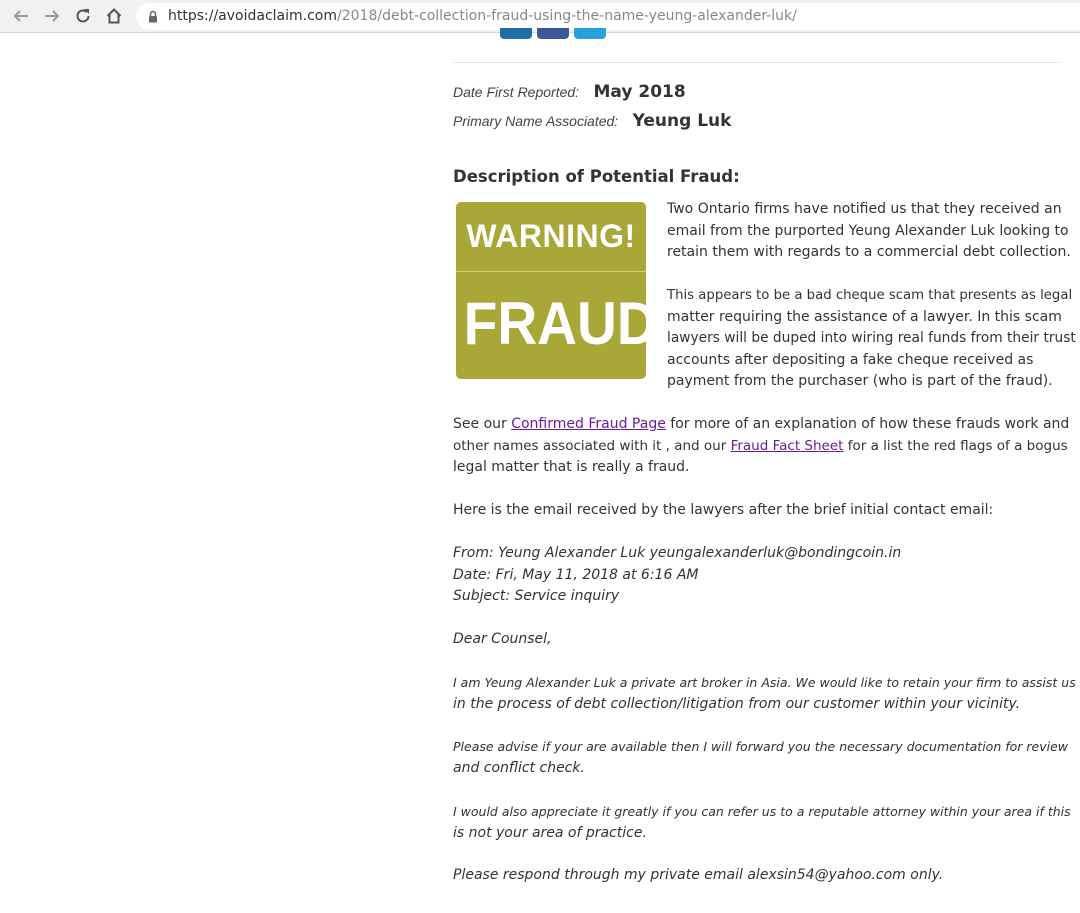 The image size is (1080, 913). Describe the element at coordinates (502, 639) in the screenshot. I see `text-line: Dear Counsel,` at that location.